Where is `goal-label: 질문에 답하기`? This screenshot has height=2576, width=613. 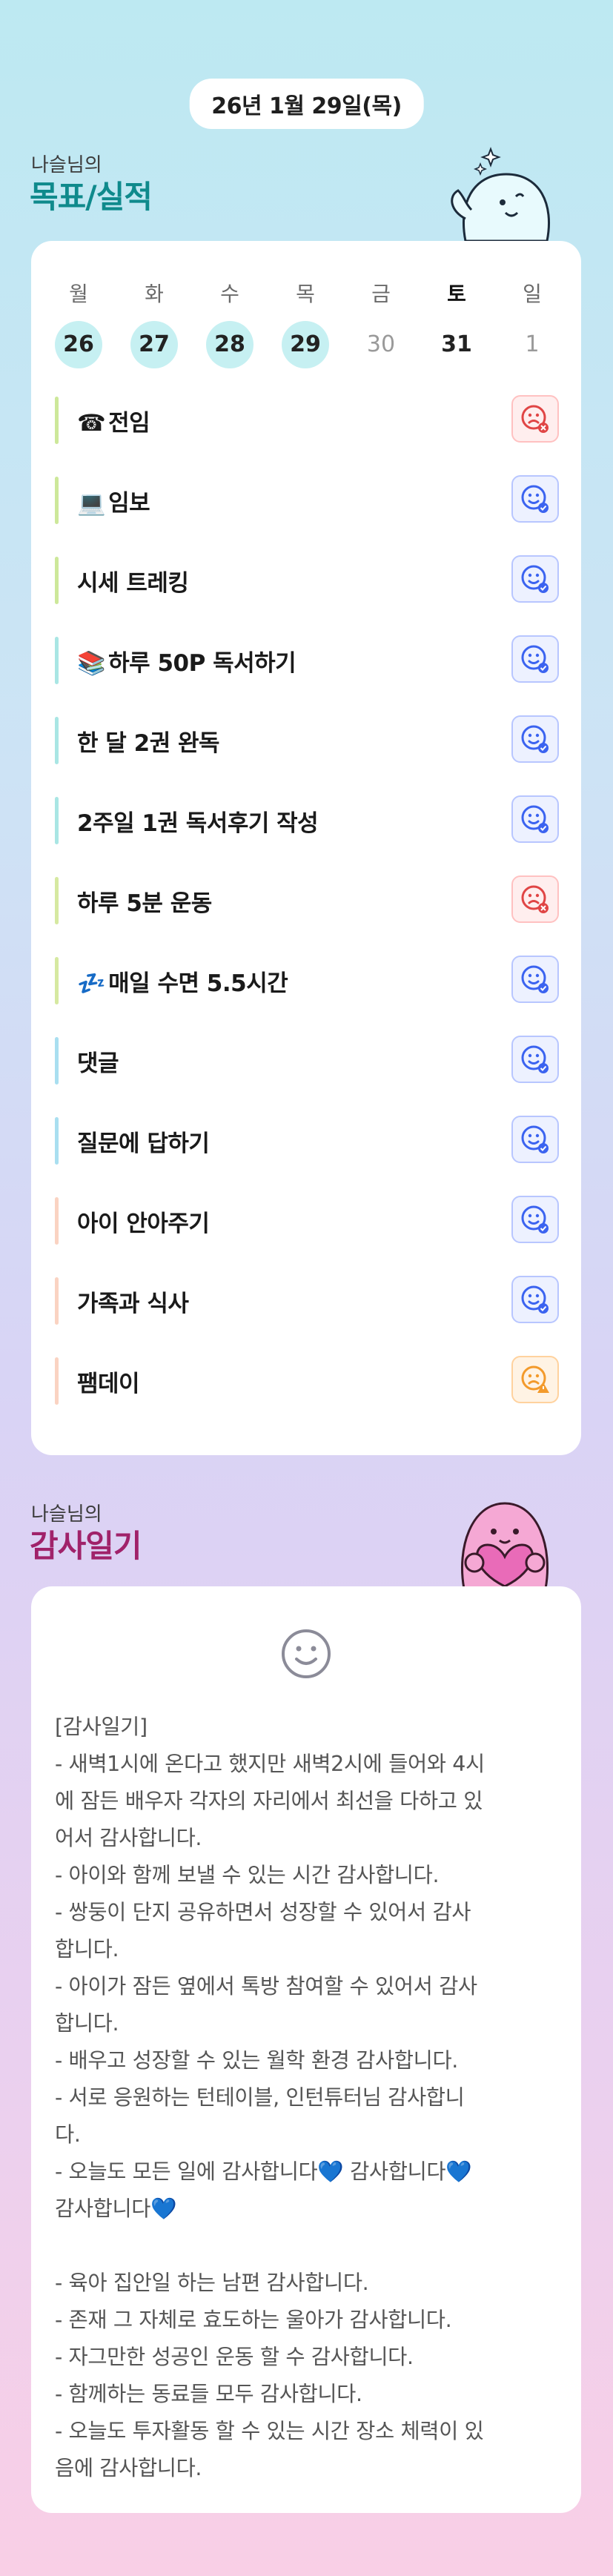
goal-label: 질문에 답하기 is located at coordinates (143, 1141).